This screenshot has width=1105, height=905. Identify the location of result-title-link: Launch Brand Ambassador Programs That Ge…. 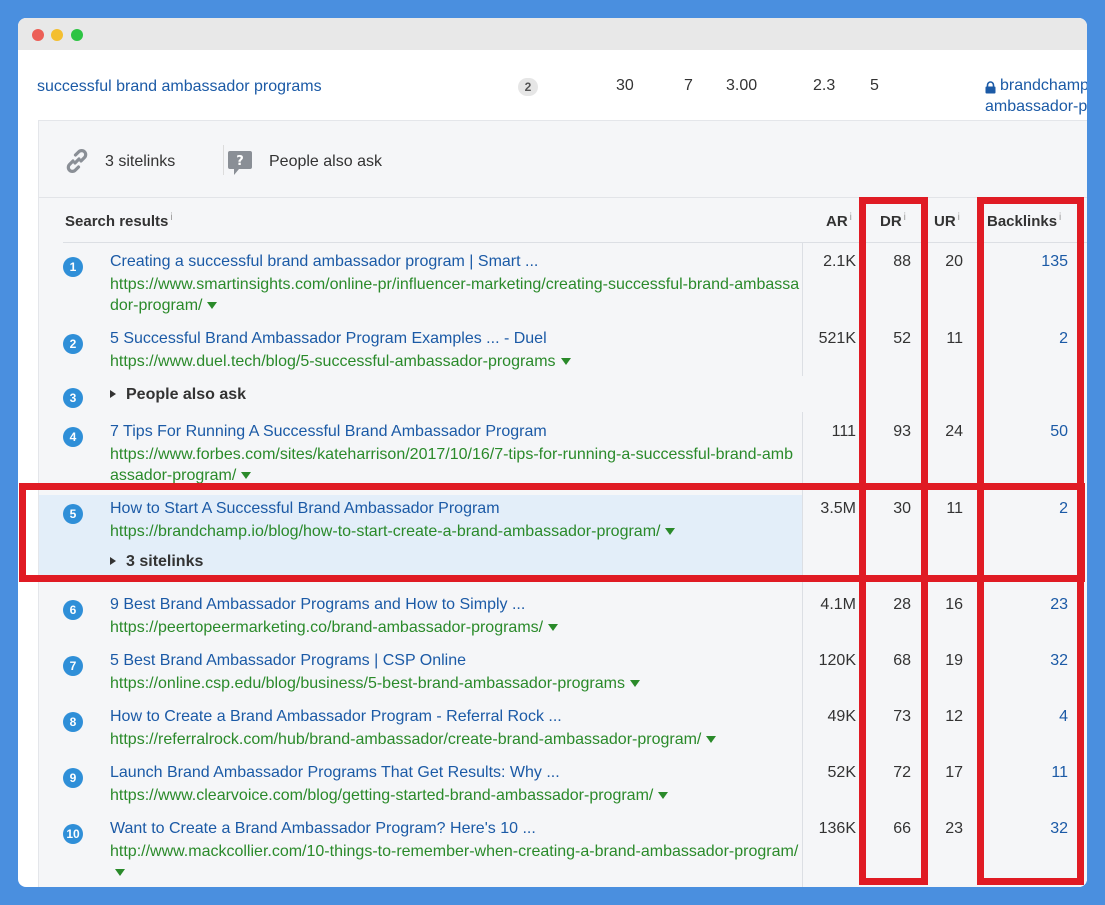
(335, 773).